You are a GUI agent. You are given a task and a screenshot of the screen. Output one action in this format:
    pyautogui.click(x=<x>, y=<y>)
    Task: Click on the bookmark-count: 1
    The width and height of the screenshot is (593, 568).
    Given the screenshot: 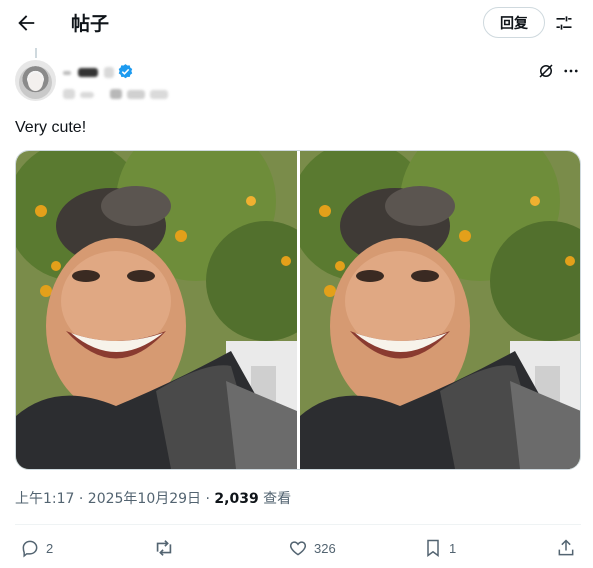 What is the action you would take?
    pyautogui.click(x=453, y=548)
    